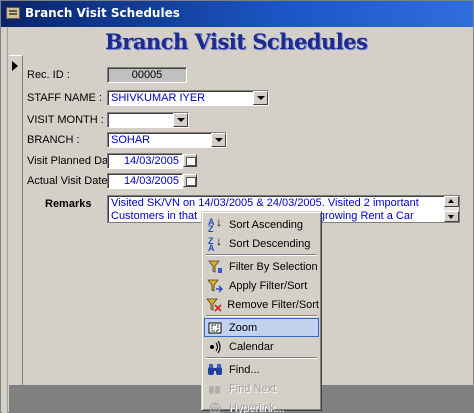 This screenshot has height=413, width=474. What do you see at coordinates (215, 369) in the screenshot?
I see `binoculars-icon` at bounding box center [215, 369].